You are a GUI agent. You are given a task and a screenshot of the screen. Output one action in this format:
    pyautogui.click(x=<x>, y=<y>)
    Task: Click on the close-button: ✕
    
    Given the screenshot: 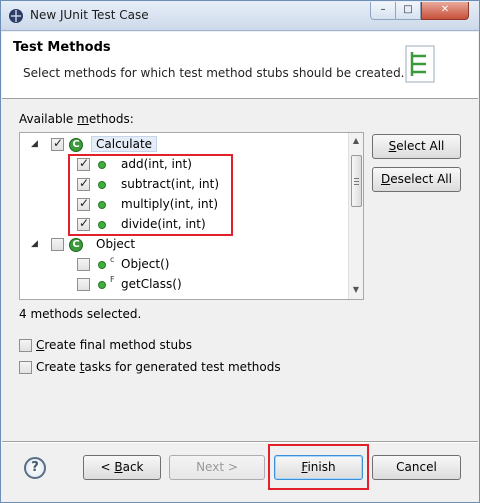 What is the action you would take?
    pyautogui.click(x=445, y=11)
    